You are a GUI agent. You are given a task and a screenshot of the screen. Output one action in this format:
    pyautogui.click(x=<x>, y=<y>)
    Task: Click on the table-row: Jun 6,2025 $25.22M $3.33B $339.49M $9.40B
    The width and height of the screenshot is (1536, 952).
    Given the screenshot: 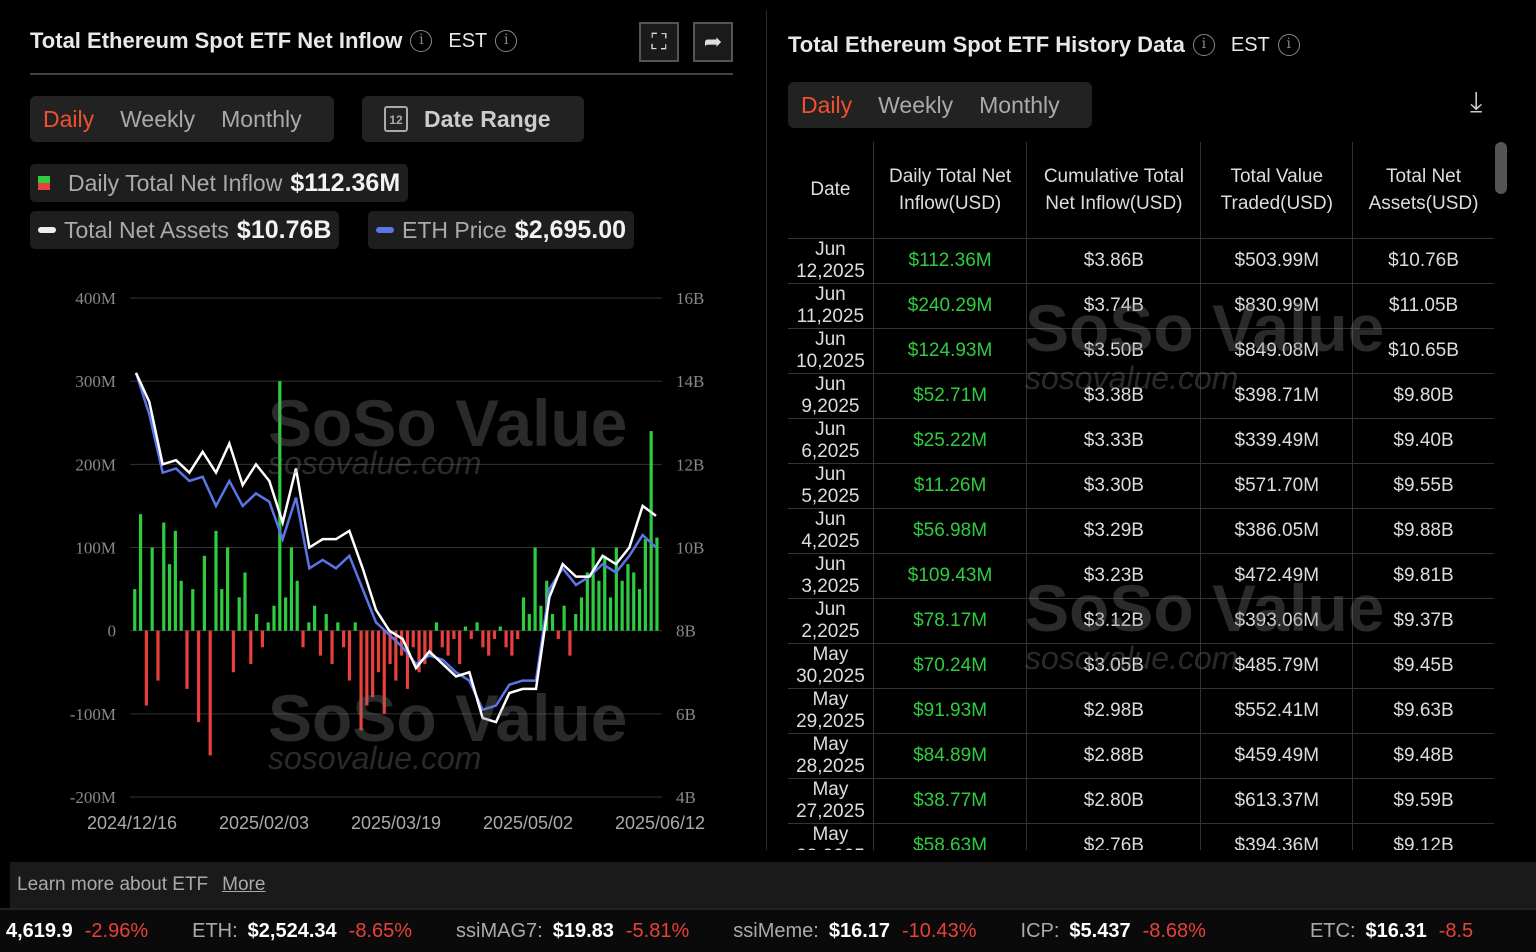 What is the action you would take?
    pyautogui.click(x=1141, y=441)
    